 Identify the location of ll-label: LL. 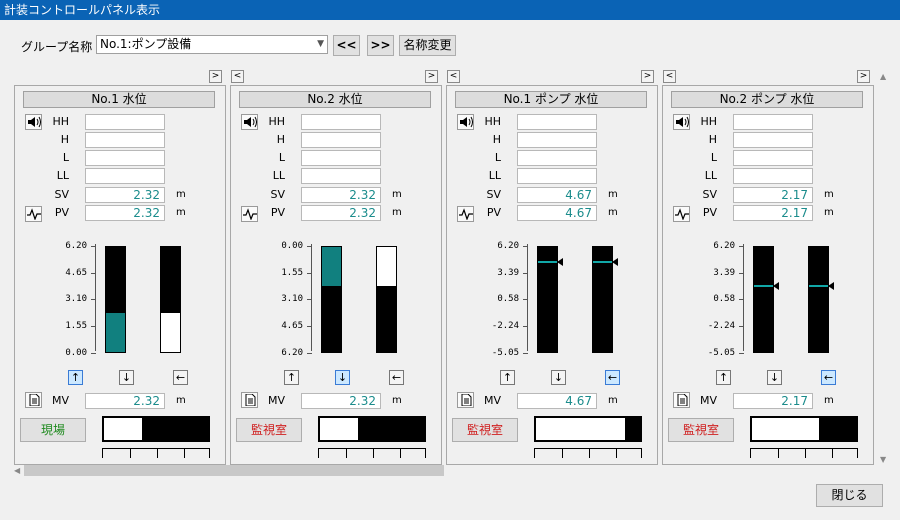
(710, 175).